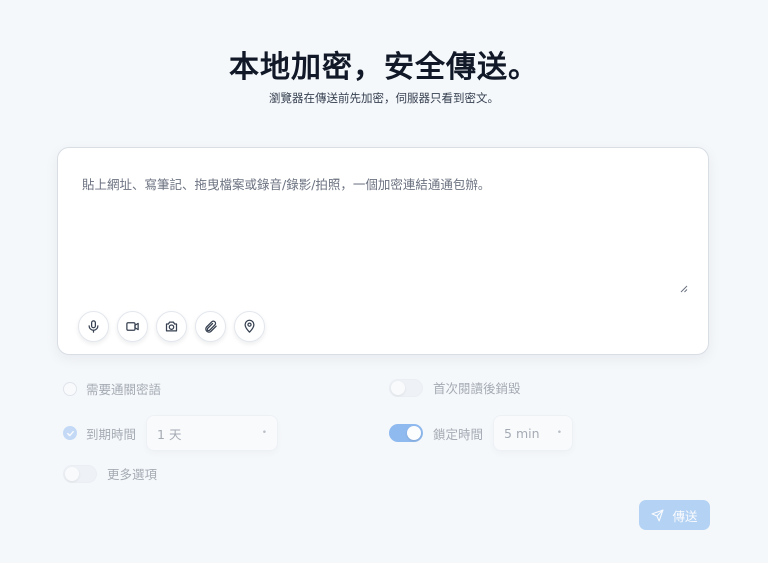 This screenshot has height=563, width=768. I want to click on more-options-option: 更多選項, so click(110, 473).